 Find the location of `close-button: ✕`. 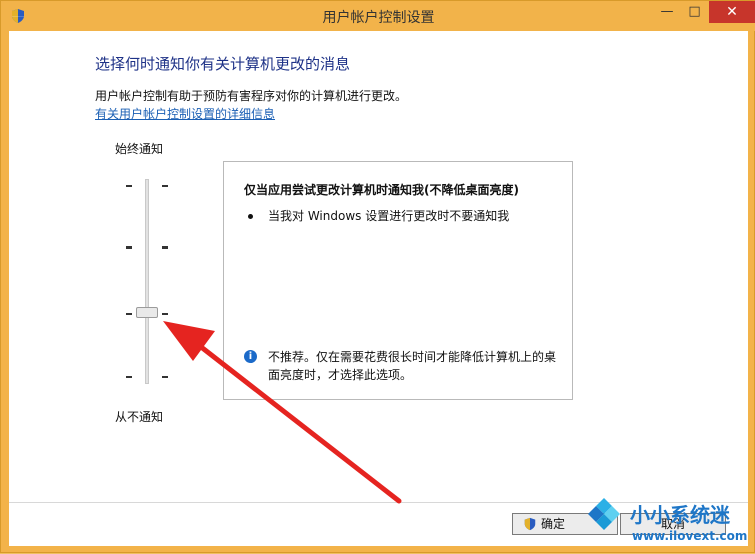

close-button: ✕ is located at coordinates (732, 12).